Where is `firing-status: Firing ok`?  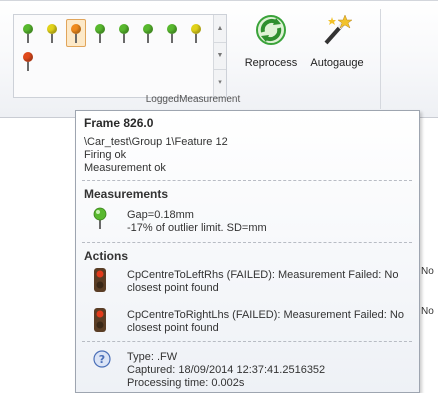
firing-status: Firing ok is located at coordinates (105, 155).